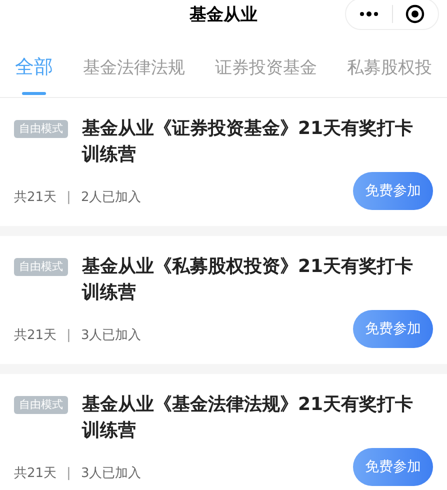 The height and width of the screenshot is (490, 447). I want to click on course-title: 基金从业《证券投资基金》21天有奖打卡训练营, so click(248, 142).